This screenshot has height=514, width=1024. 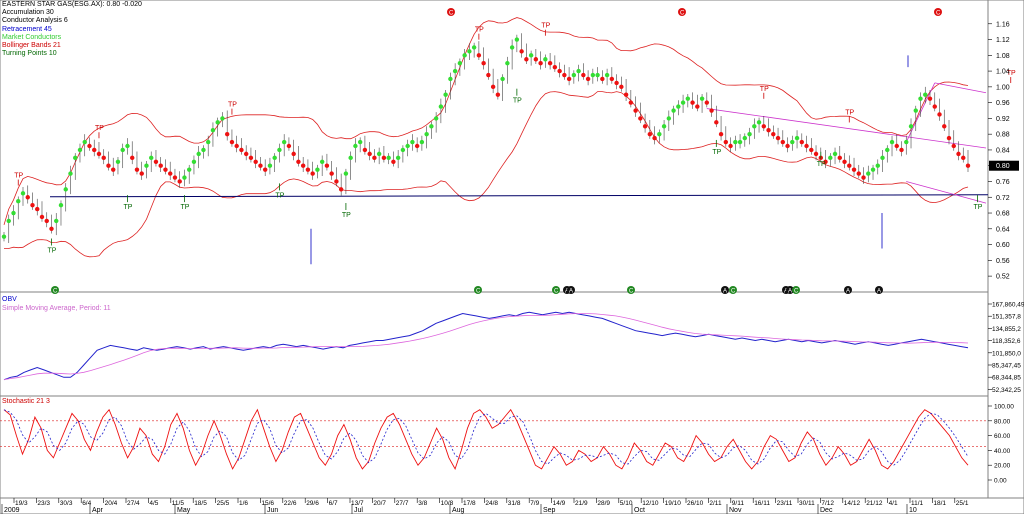 What do you see at coordinates (1002, 421) in the screenshot?
I see `stochastic-tick-label: 80.00` at bounding box center [1002, 421].